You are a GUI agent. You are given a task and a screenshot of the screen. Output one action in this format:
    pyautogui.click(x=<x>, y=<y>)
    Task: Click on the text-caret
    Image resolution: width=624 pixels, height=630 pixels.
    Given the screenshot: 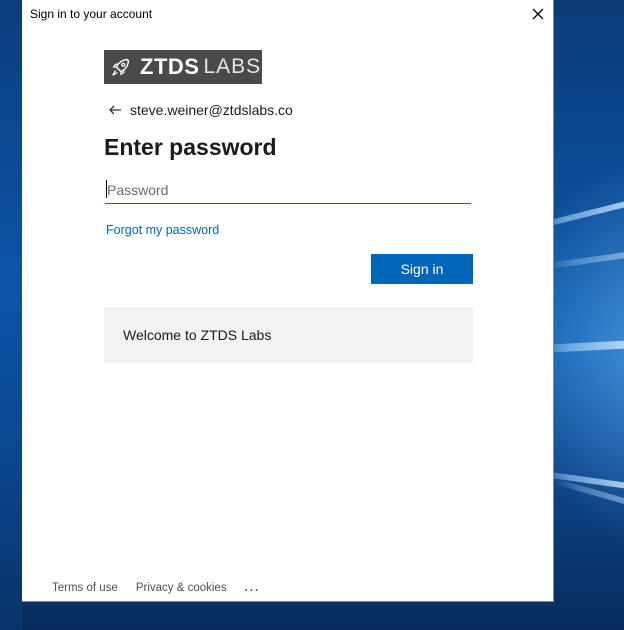 What is the action you would take?
    pyautogui.click(x=106, y=189)
    